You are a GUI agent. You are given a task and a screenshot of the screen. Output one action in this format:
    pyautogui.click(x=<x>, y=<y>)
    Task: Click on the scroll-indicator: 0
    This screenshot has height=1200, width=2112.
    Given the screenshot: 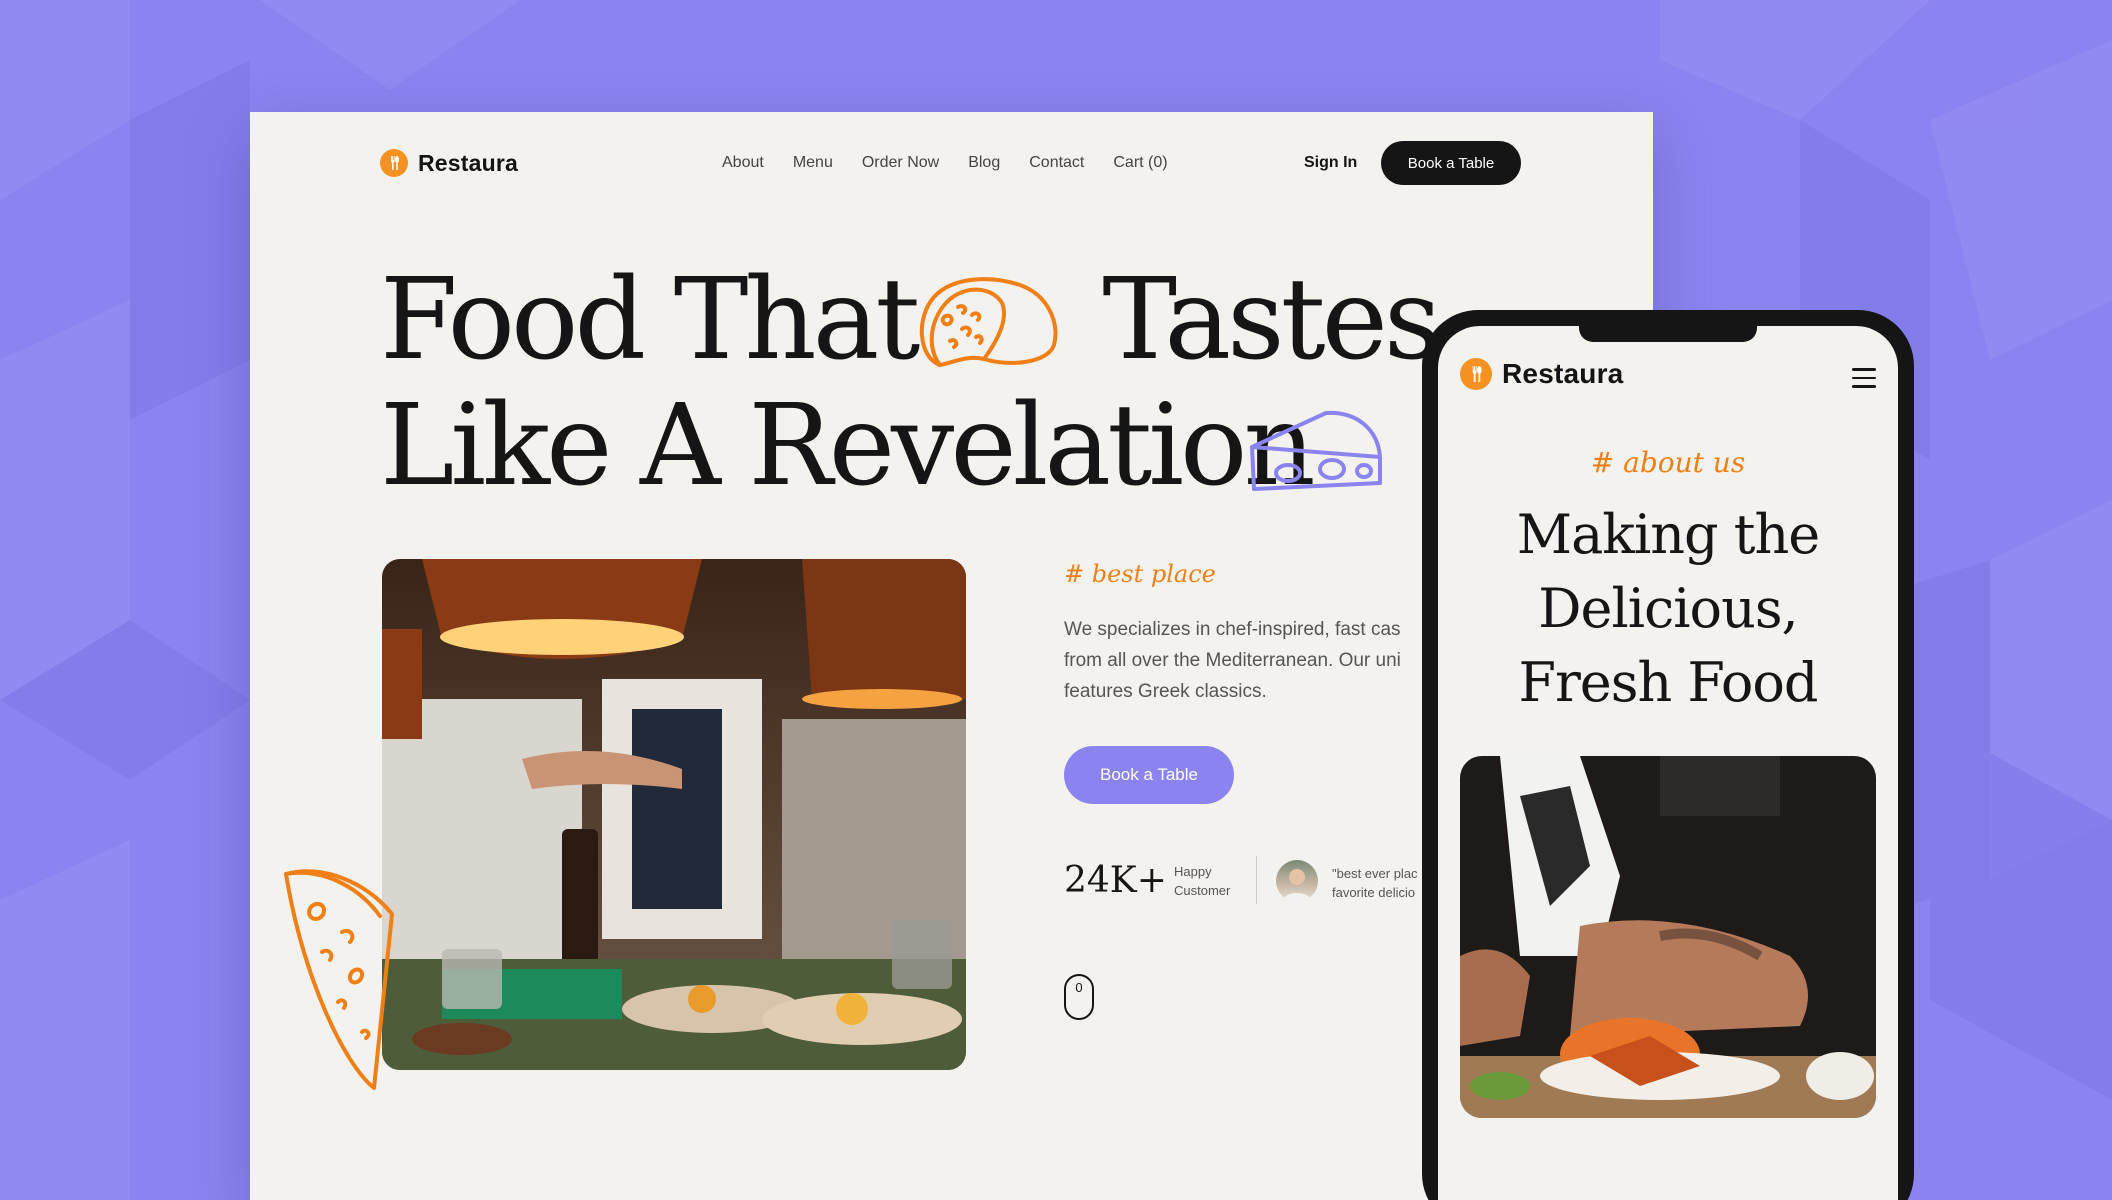 What is the action you would take?
    pyautogui.click(x=1079, y=987)
    